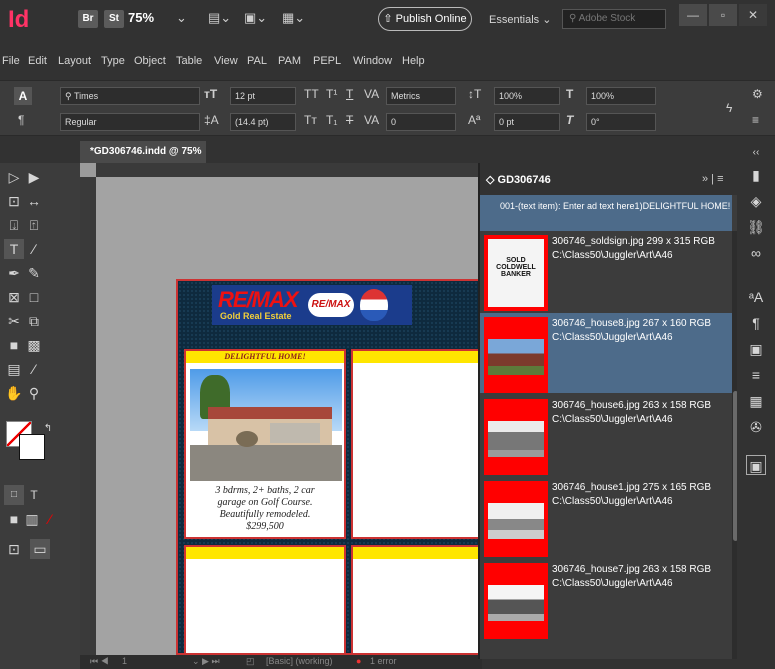 The image size is (775, 669). Describe the element at coordinates (14, 369) in the screenshot. I see `note-tool-icon: ▤` at that location.